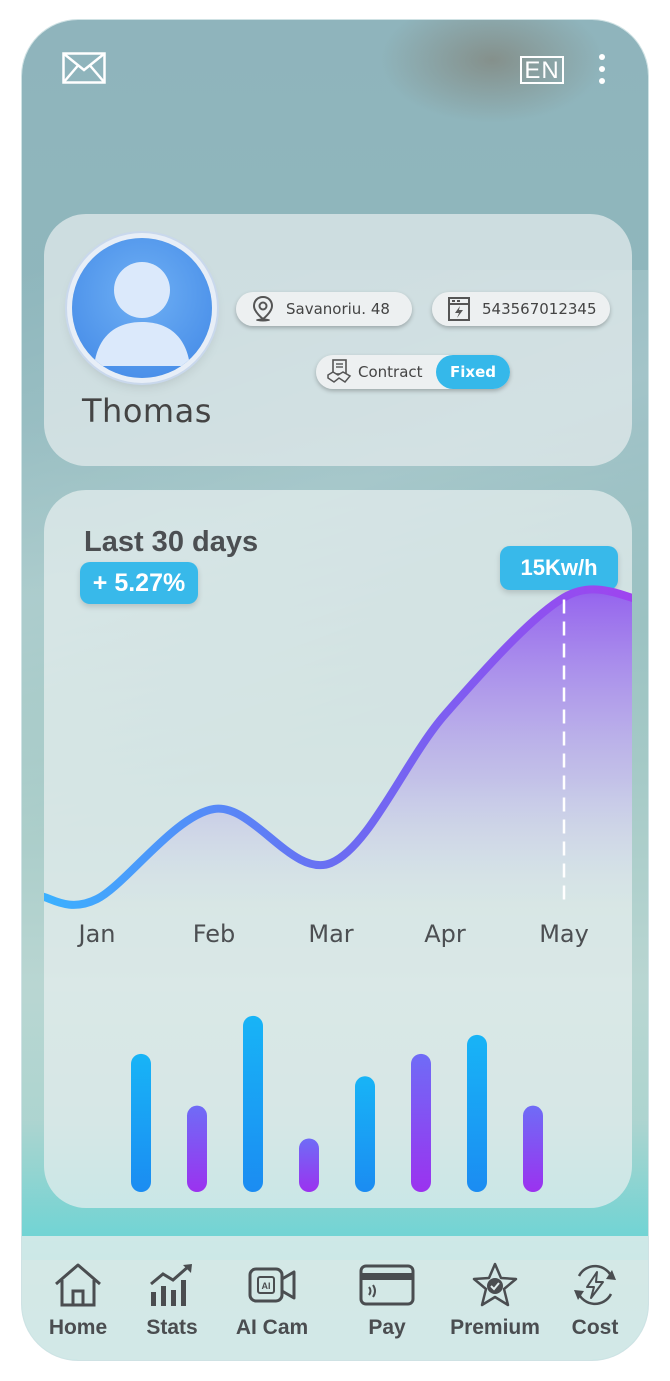 The width and height of the screenshot is (670, 1381). What do you see at coordinates (97, 934) in the screenshot?
I see `month-label-jan: Jan` at bounding box center [97, 934].